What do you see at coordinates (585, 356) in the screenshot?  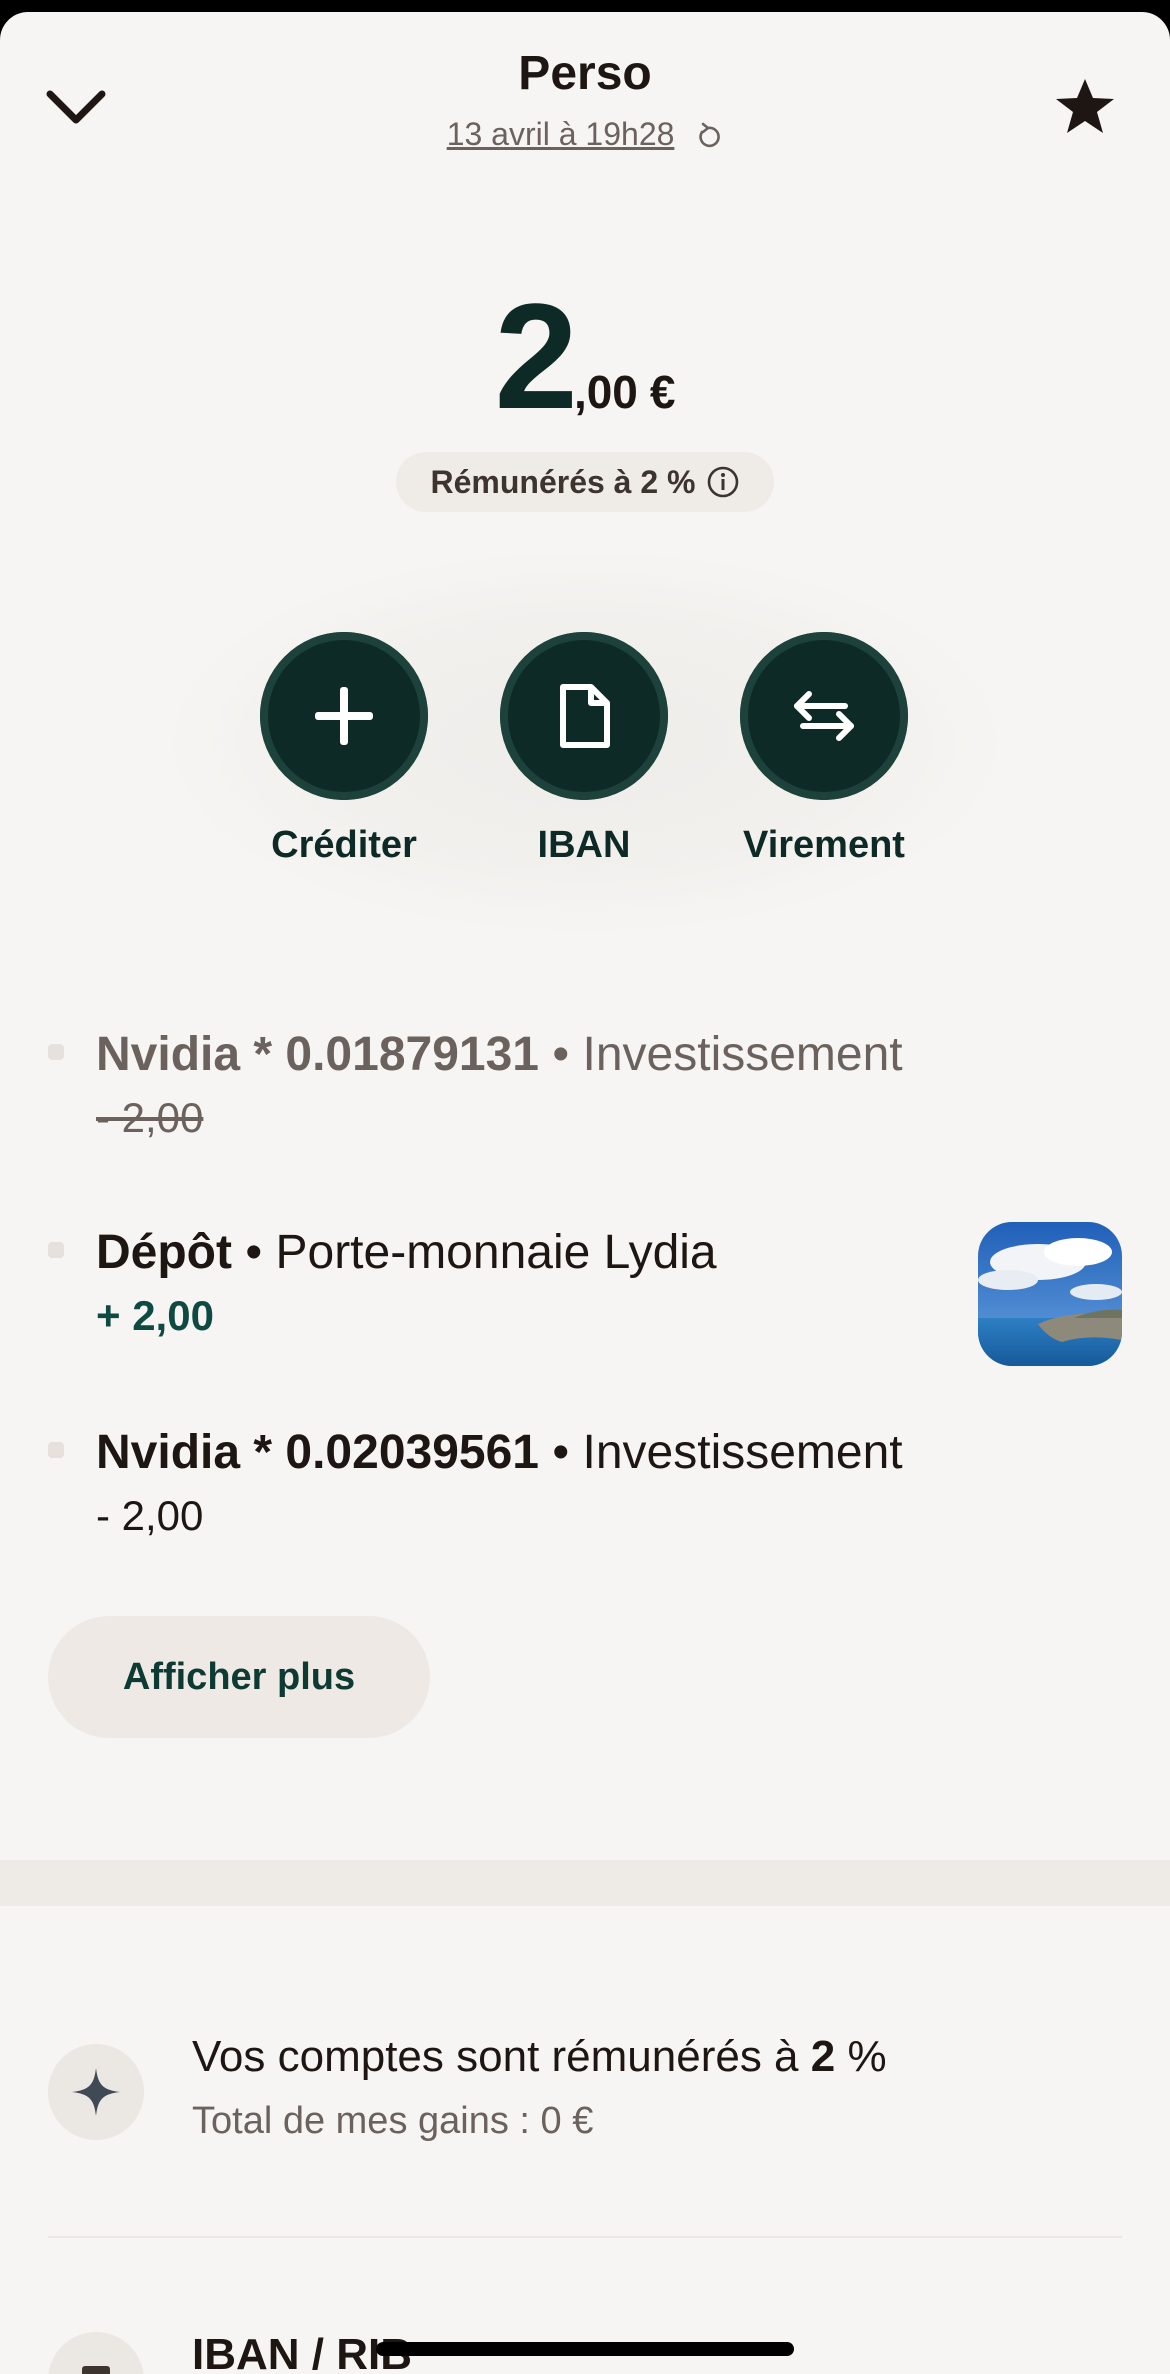 I see `account-balance: 2,00 €` at bounding box center [585, 356].